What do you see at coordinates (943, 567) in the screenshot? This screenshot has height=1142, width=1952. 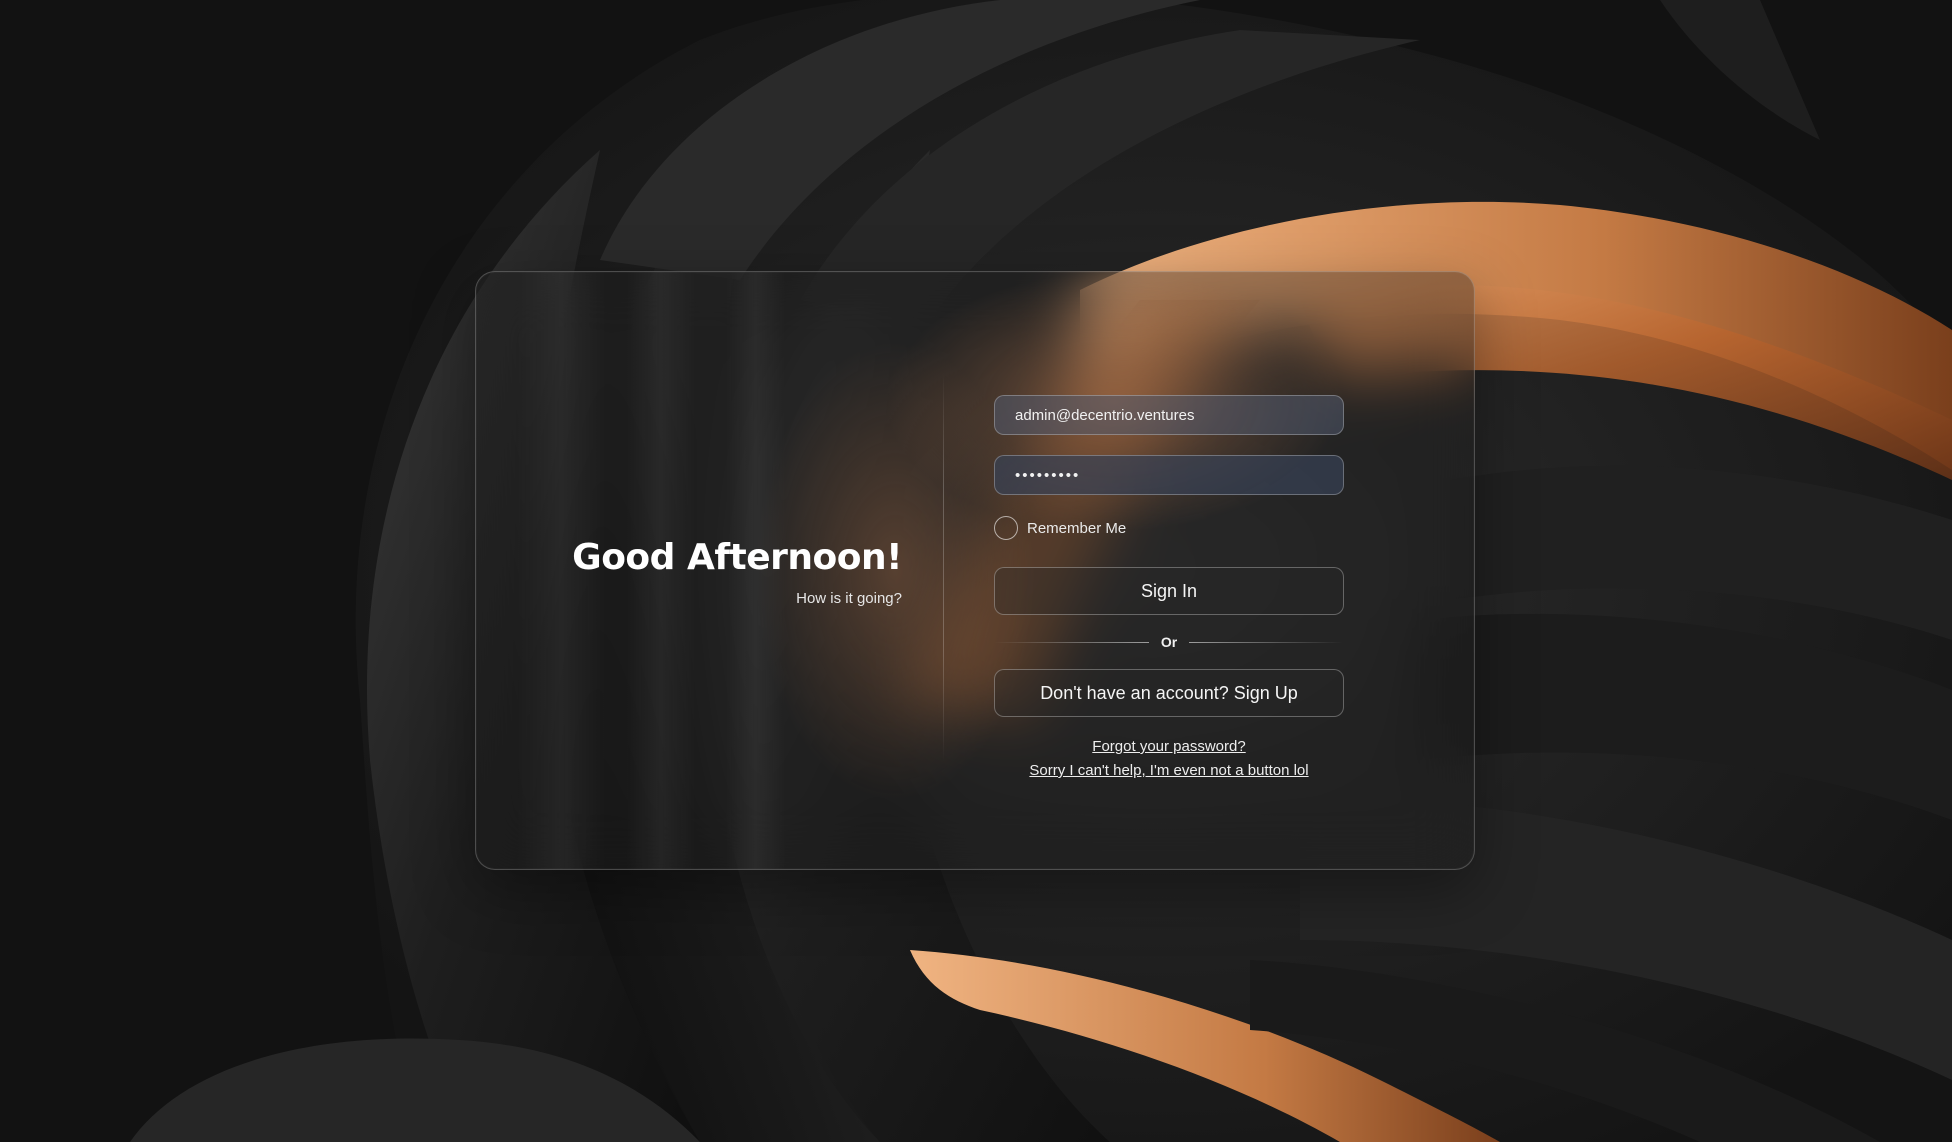 I see `vertical-divider` at bounding box center [943, 567].